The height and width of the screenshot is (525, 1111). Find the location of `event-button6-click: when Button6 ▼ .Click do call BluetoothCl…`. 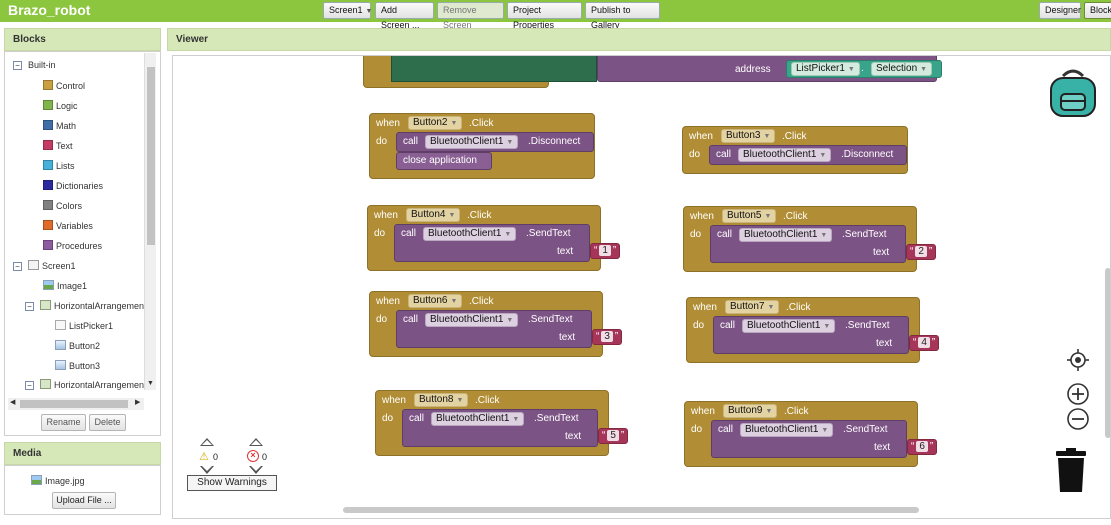

event-button6-click: when Button6 ▼ .Click do call BluetoothCl… is located at coordinates (496, 324).